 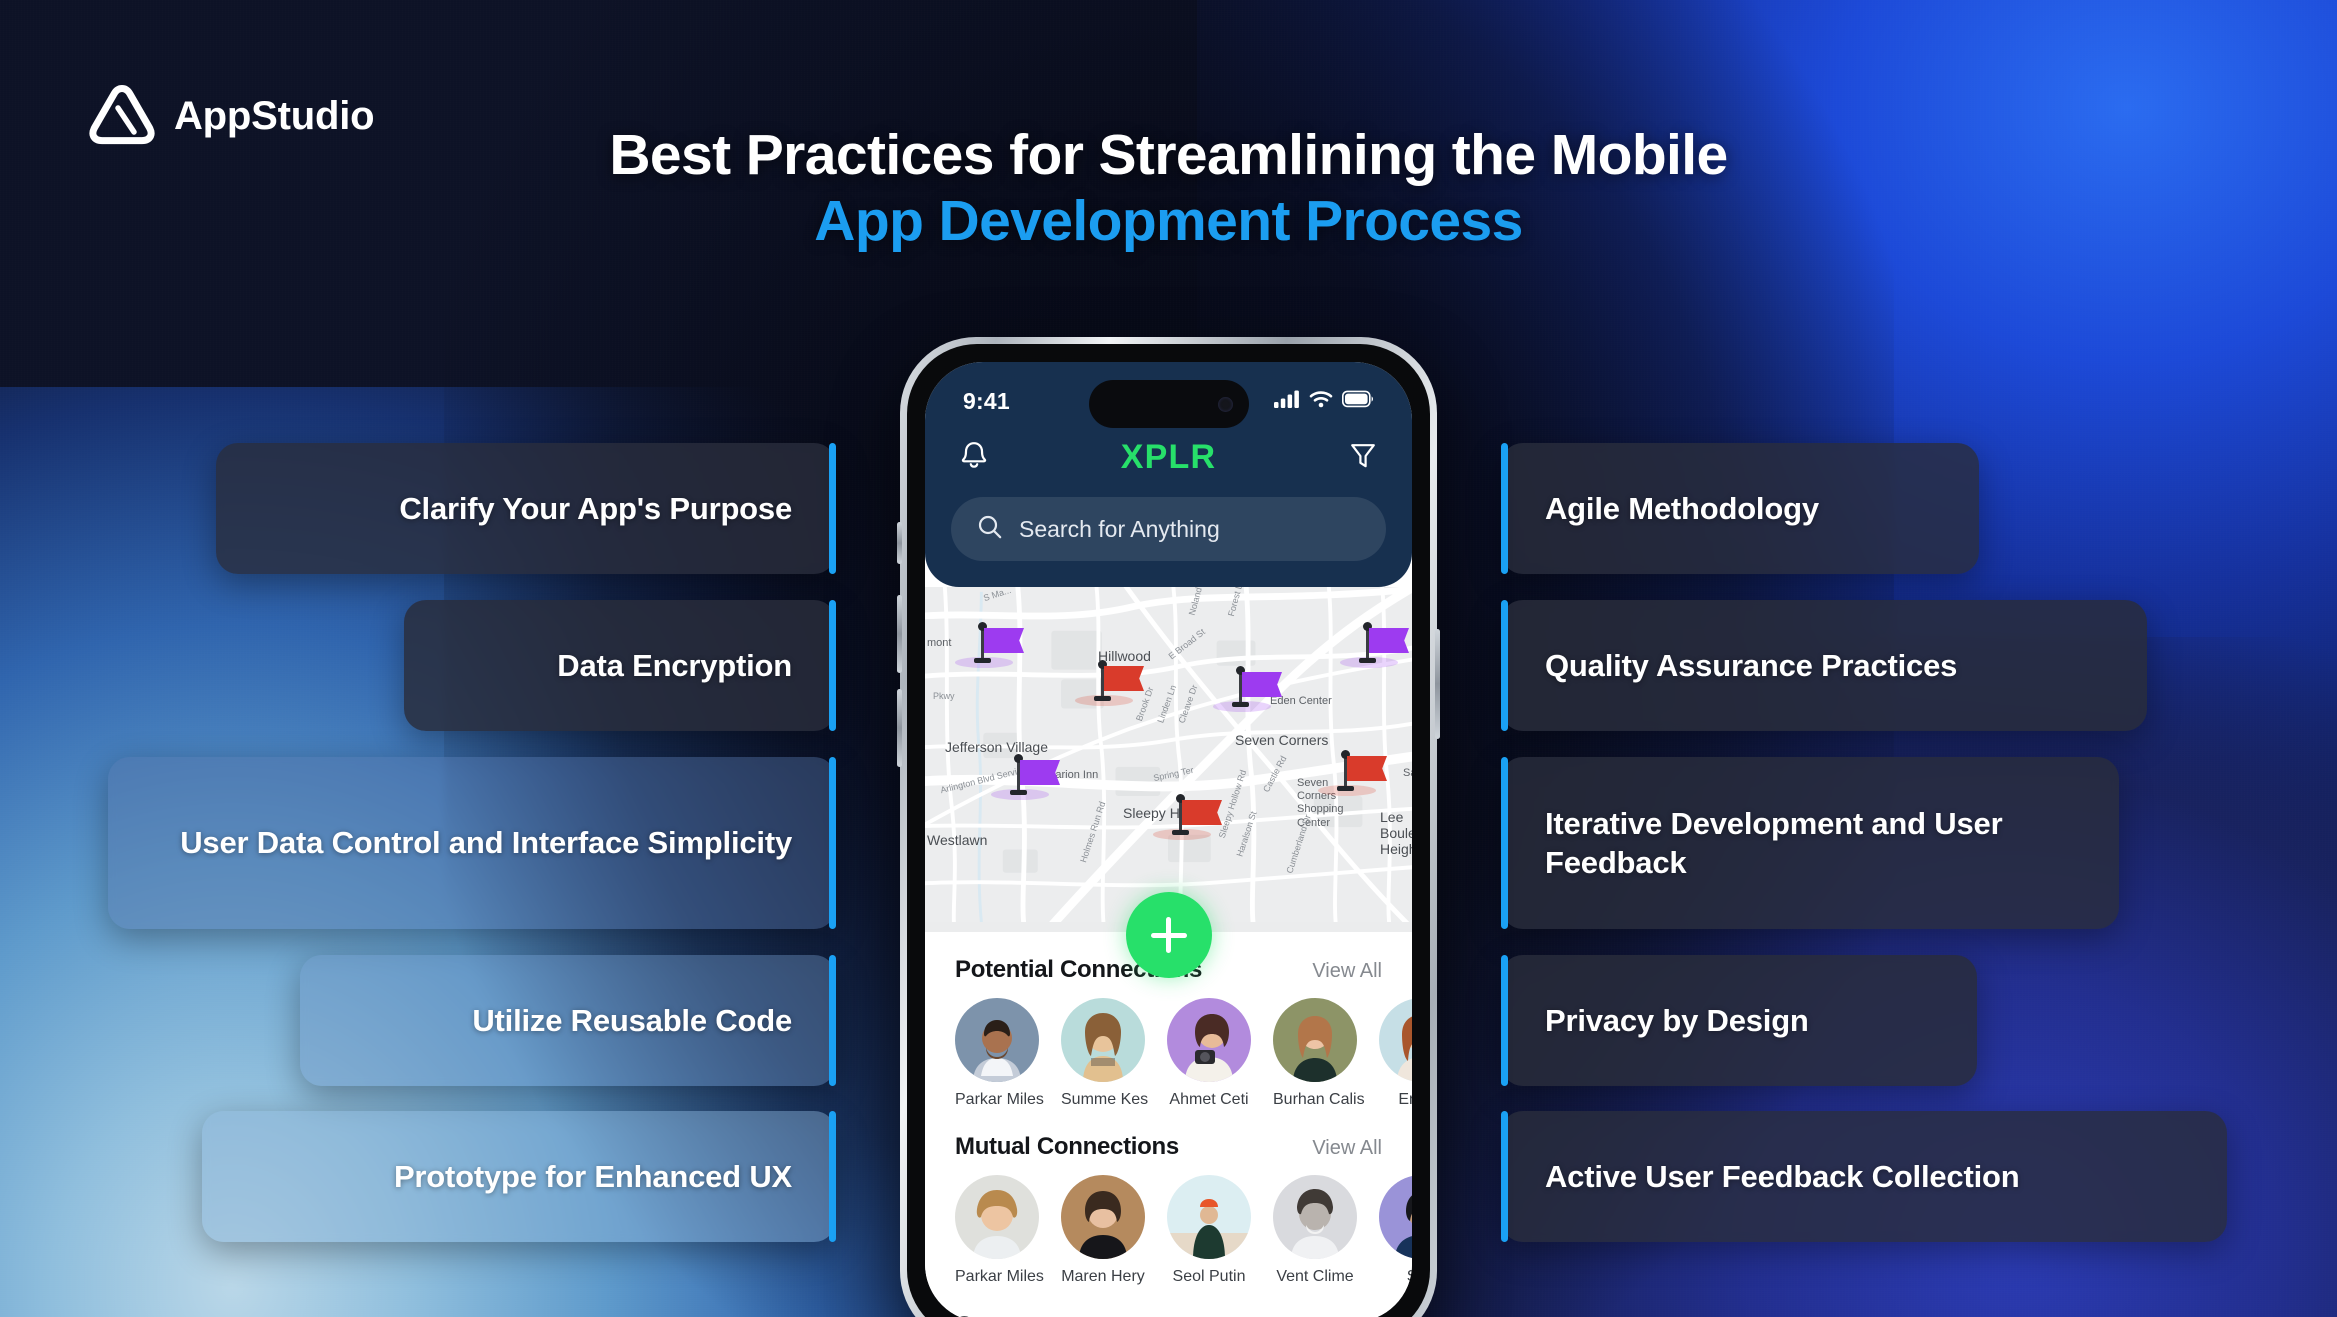 What do you see at coordinates (1405, 1099) in the screenshot?
I see `person-name: Emine` at bounding box center [1405, 1099].